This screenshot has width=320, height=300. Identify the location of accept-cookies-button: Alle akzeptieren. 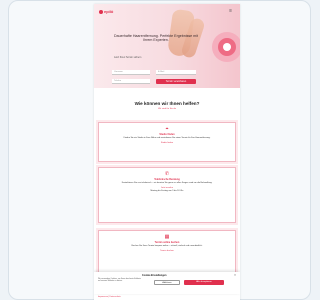
(204, 282).